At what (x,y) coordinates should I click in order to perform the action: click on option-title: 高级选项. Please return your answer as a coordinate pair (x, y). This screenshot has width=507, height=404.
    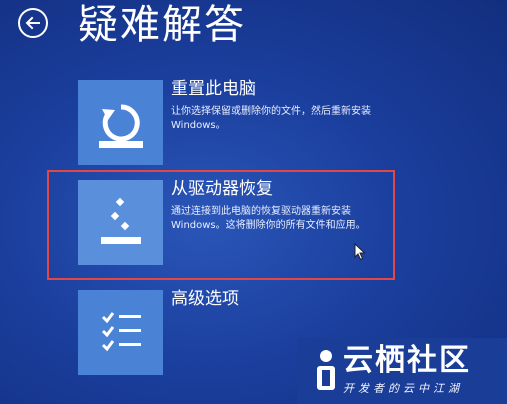
    Looking at the image, I should click on (205, 299).